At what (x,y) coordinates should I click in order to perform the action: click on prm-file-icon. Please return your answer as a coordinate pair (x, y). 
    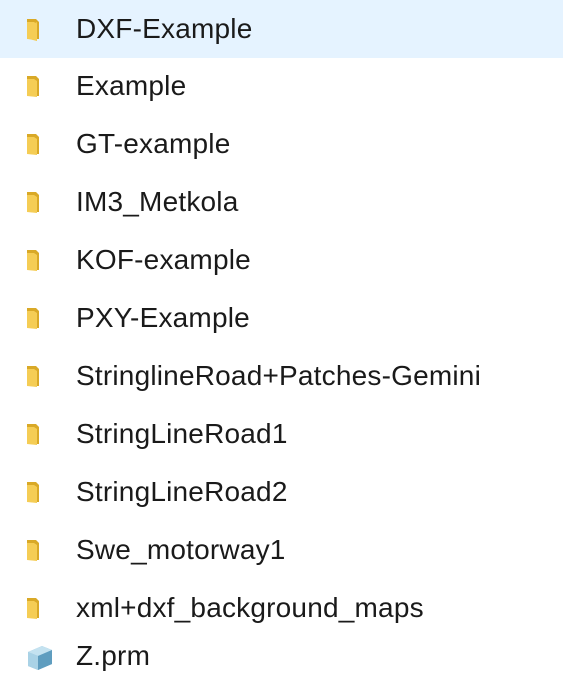
    Looking at the image, I should click on (40, 656).